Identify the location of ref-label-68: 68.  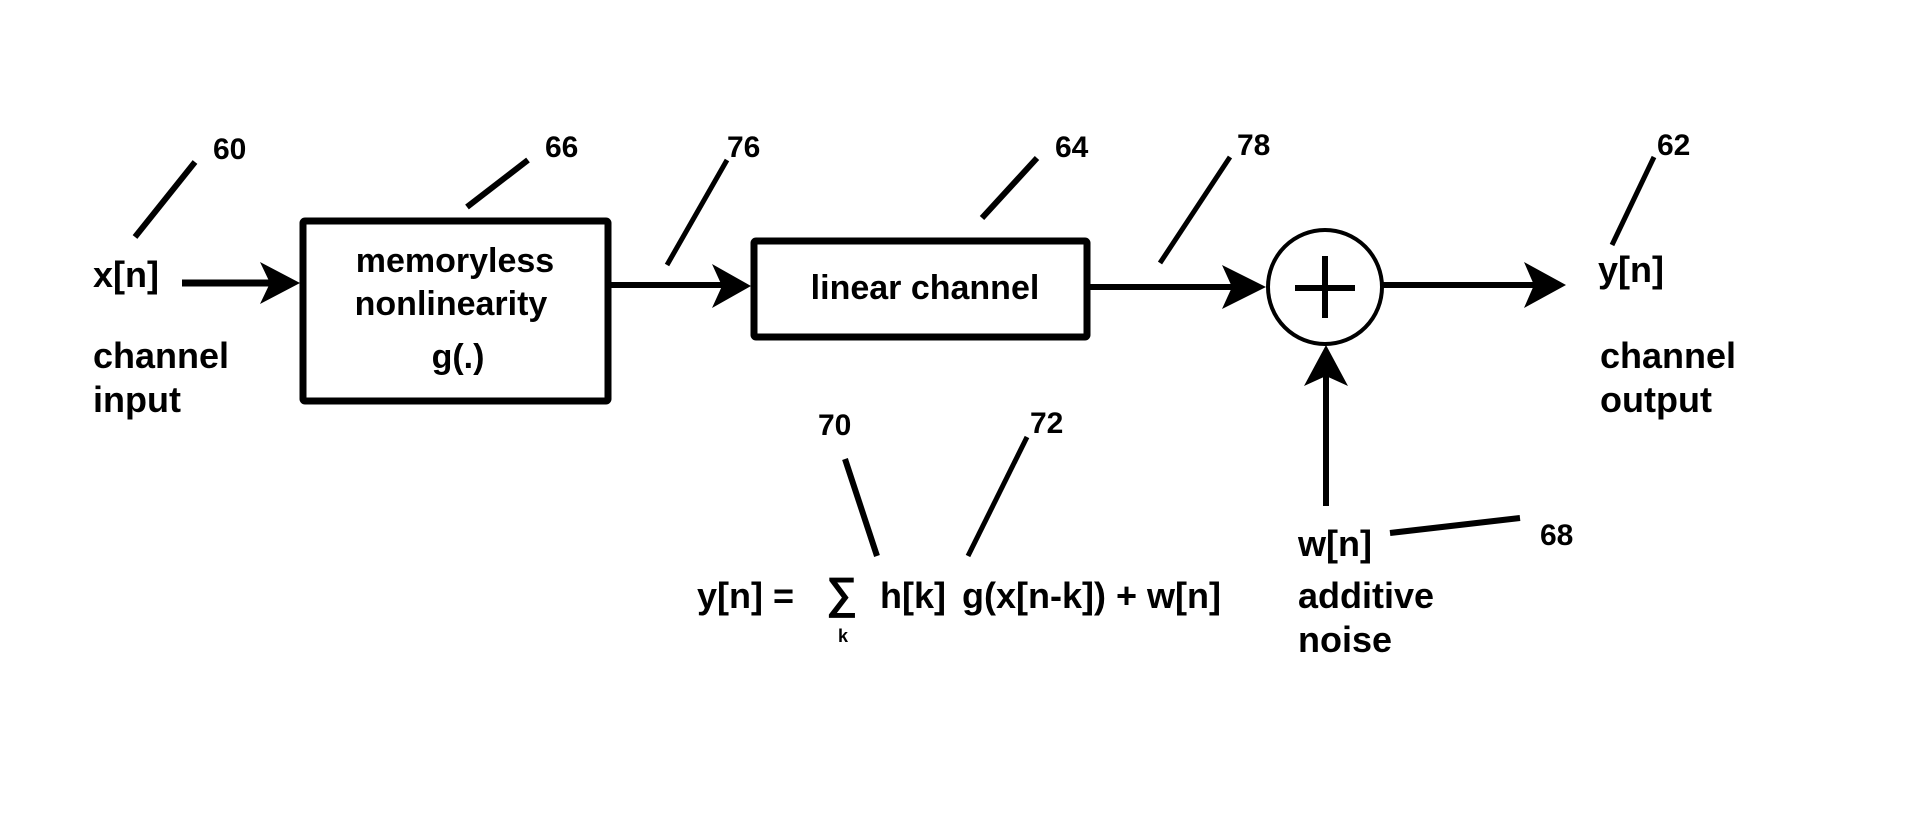
(1556, 535).